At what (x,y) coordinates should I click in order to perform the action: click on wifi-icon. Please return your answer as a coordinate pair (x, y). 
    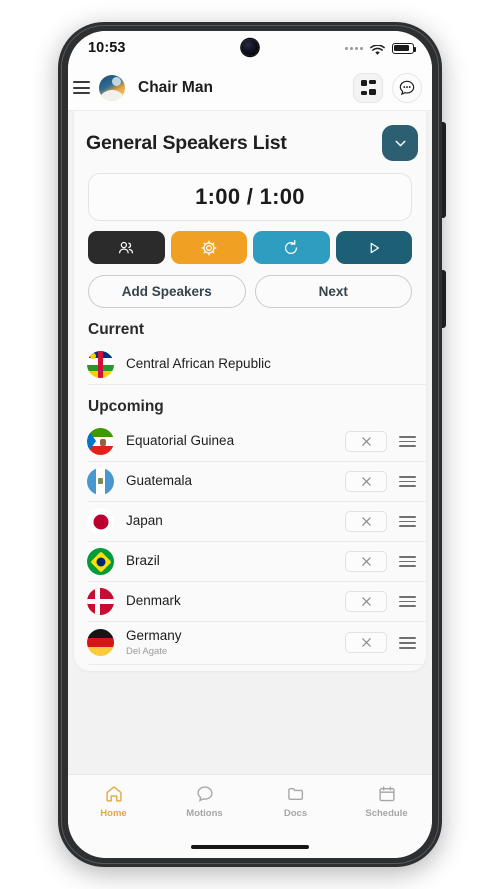
    Looking at the image, I should click on (377, 49).